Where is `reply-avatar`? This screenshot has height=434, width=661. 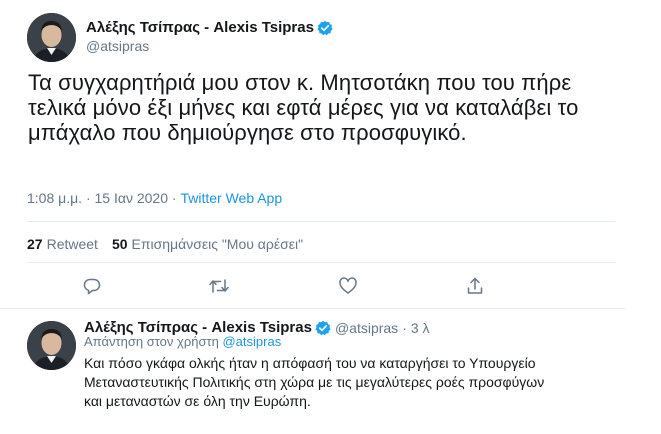
reply-avatar is located at coordinates (51, 345).